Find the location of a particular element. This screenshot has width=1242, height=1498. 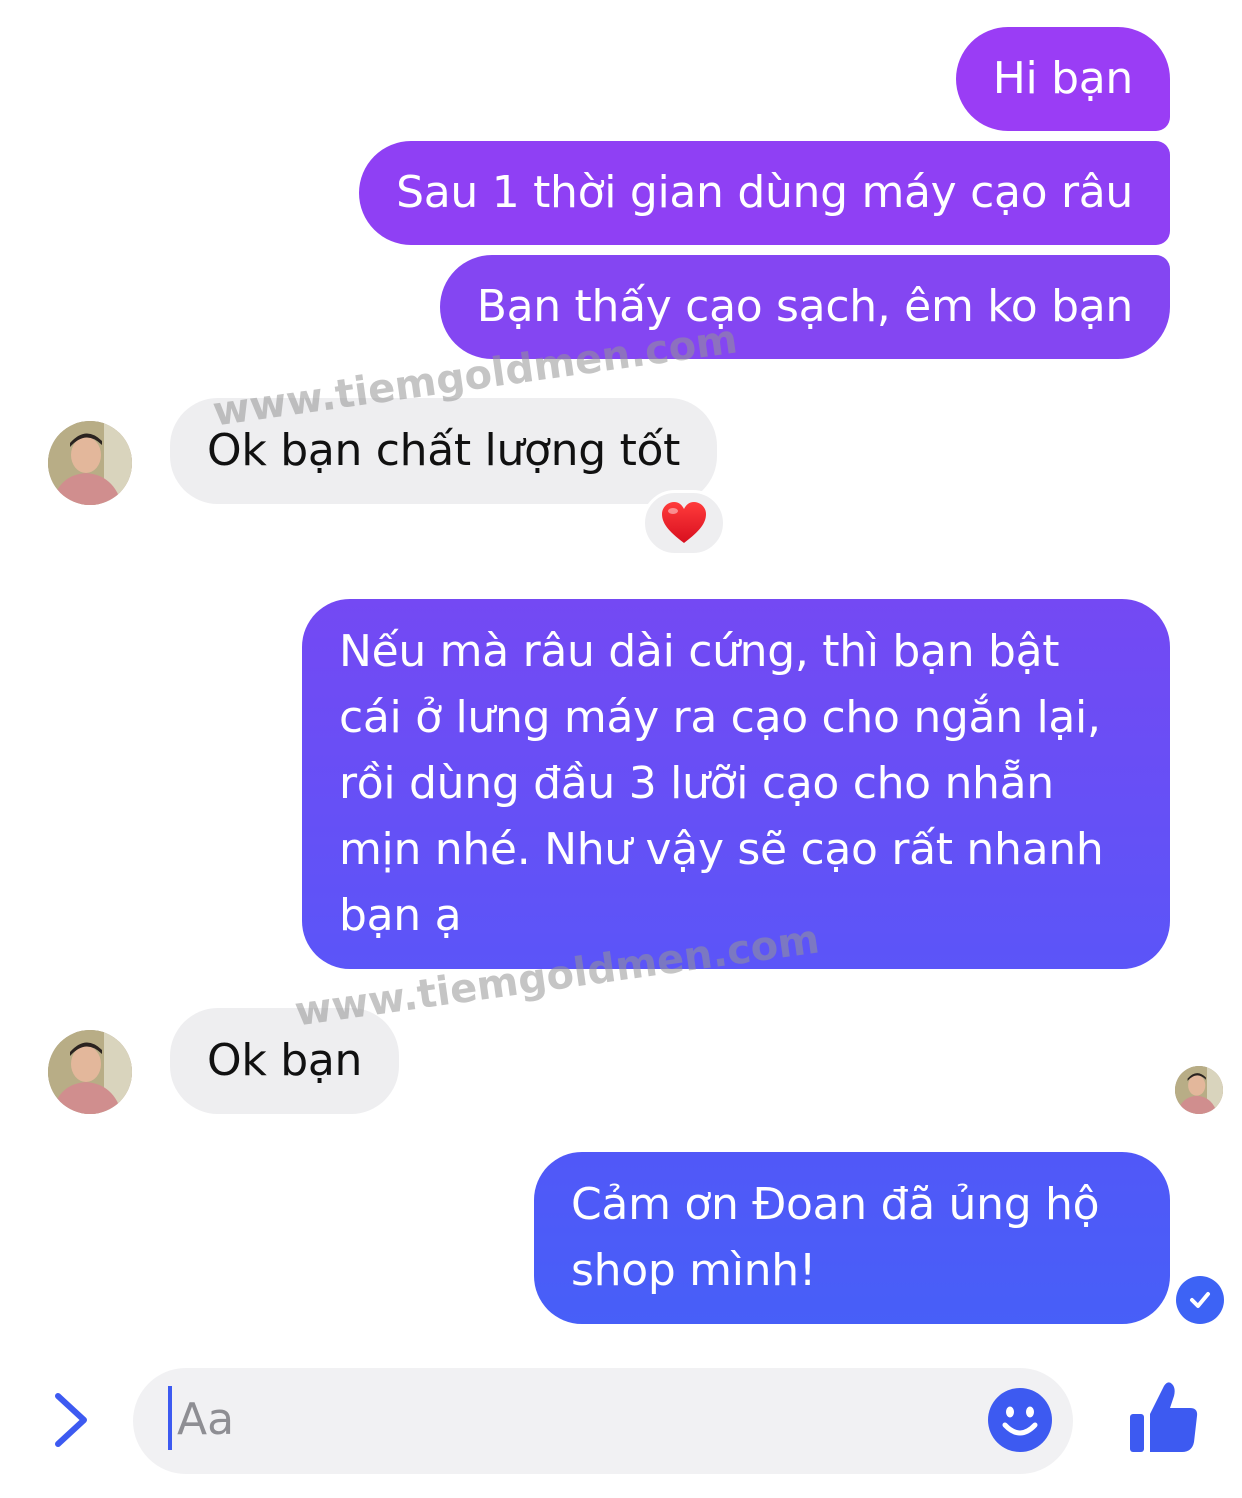

message-input is located at coordinates (557, 1420).